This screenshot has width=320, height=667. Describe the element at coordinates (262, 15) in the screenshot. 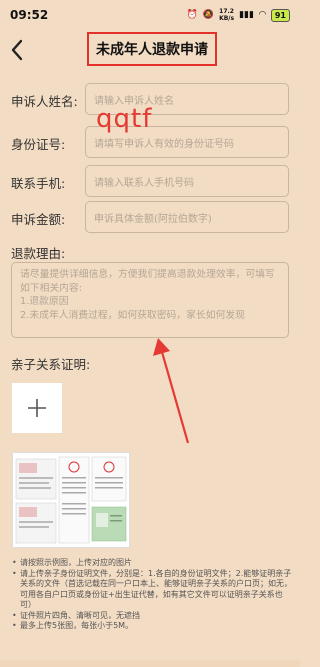

I see `wifi-icon: ◠` at that location.